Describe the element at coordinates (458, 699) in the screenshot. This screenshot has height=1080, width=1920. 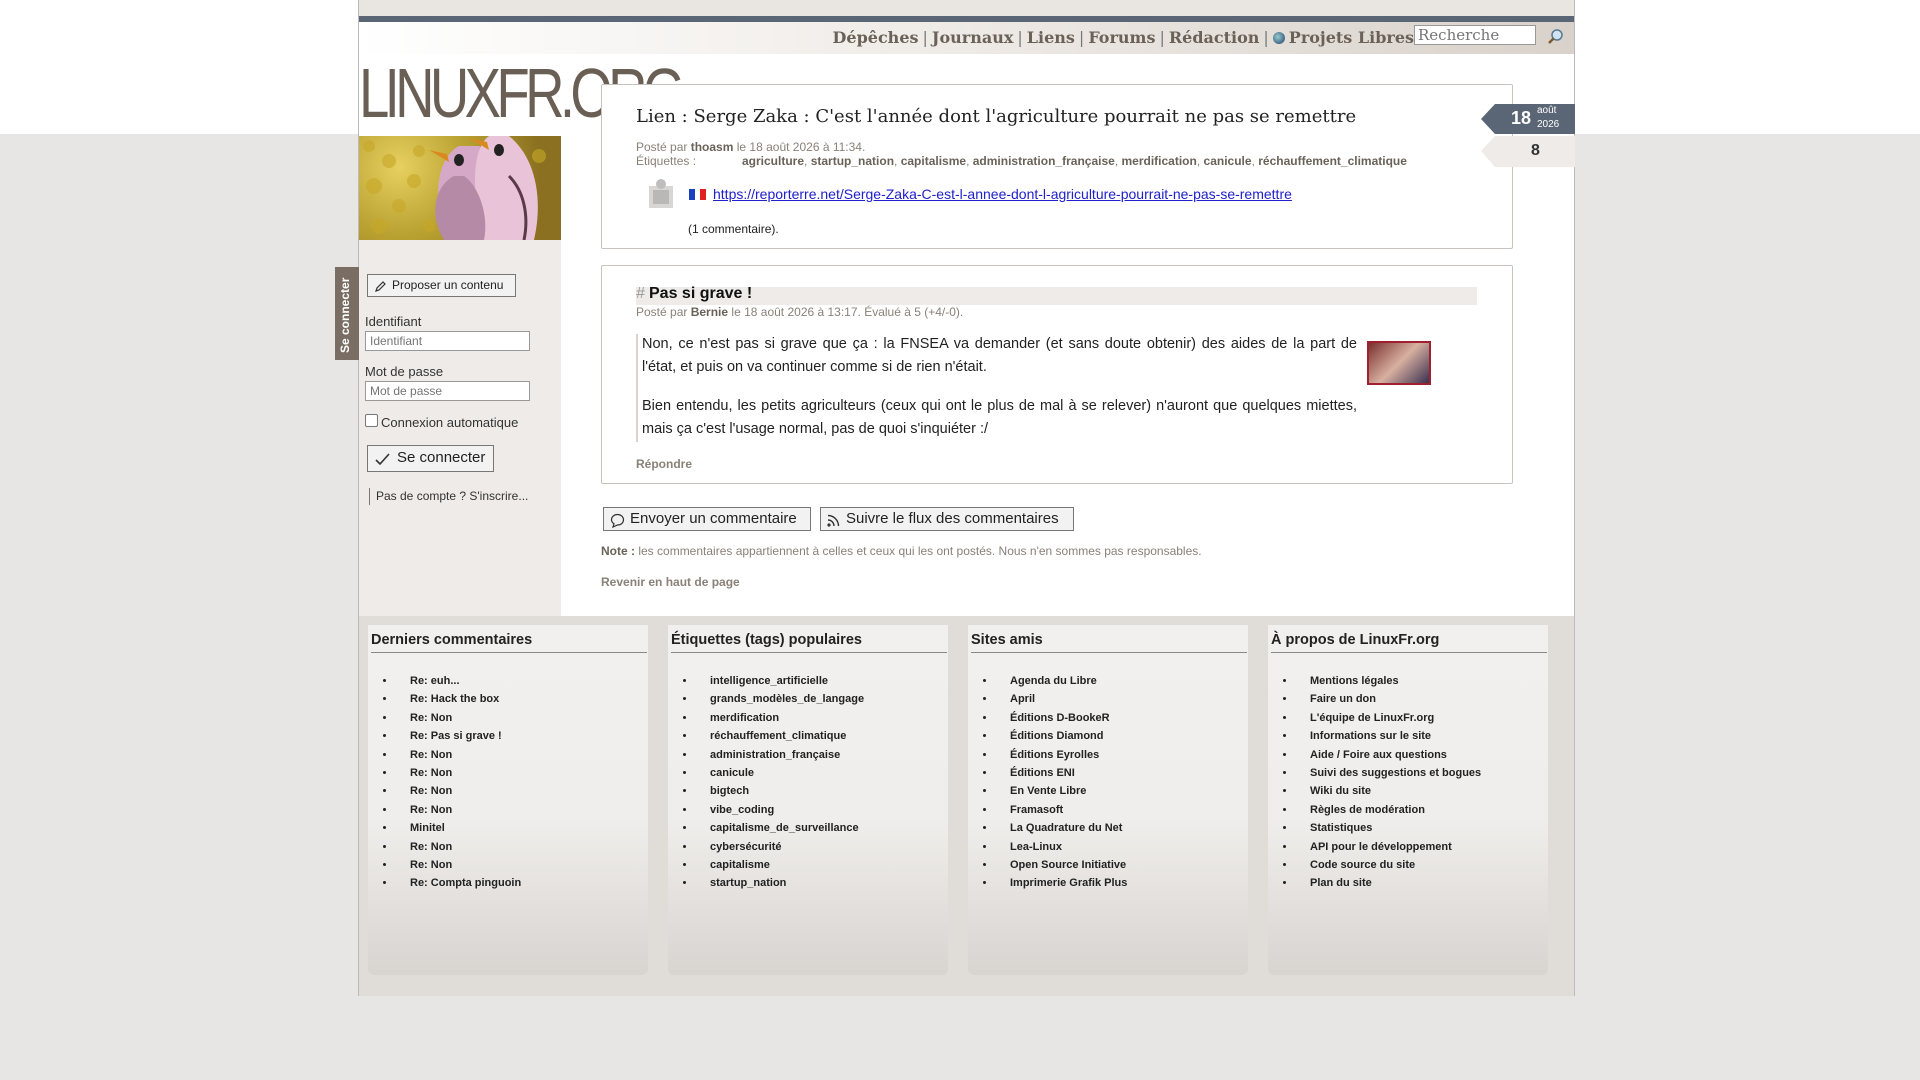
I see `list-item: Re: Hack the box` at that location.